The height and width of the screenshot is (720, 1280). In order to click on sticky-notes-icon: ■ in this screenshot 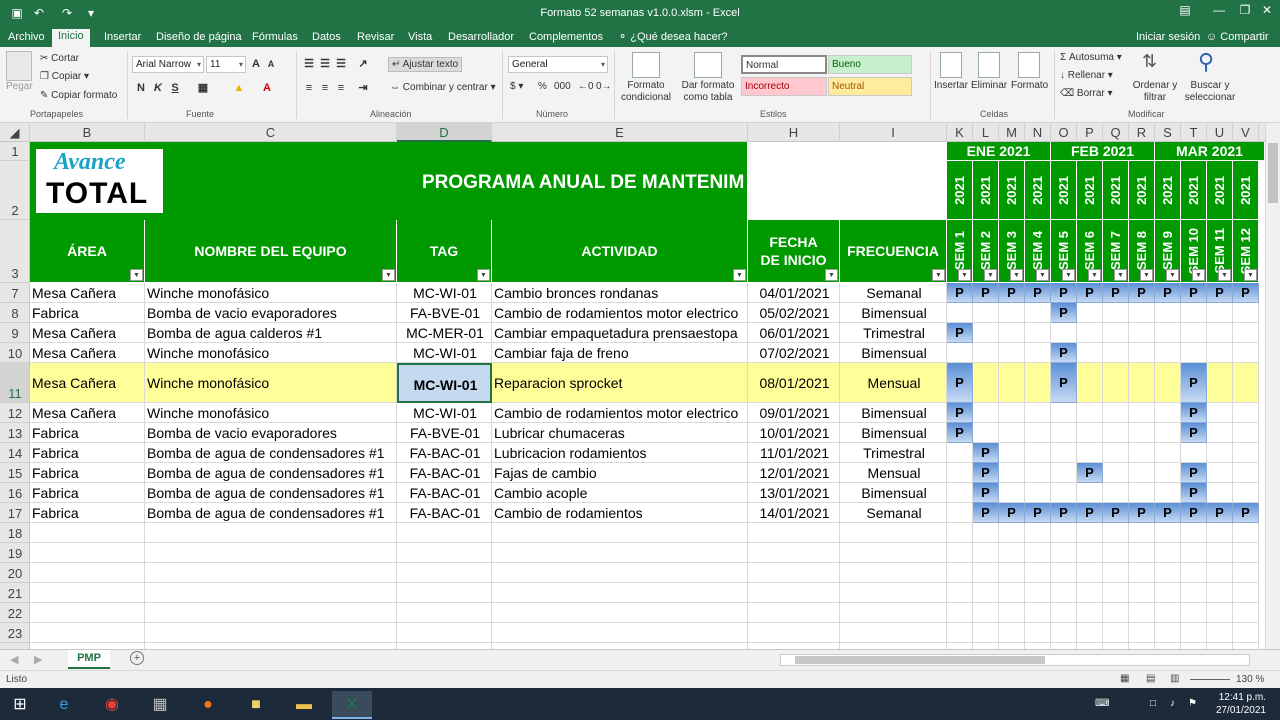, I will do `click(256, 705)`.